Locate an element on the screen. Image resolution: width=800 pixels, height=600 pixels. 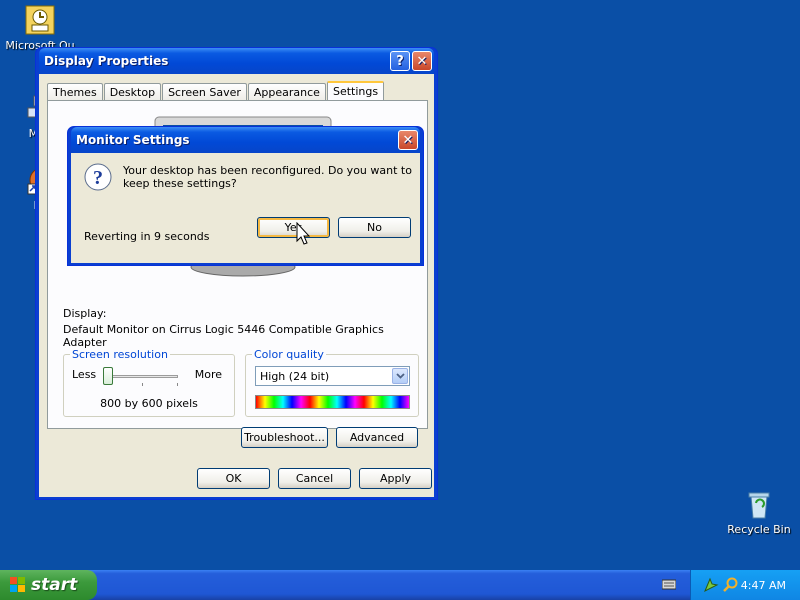
display-label: Display: is located at coordinates (85, 313).